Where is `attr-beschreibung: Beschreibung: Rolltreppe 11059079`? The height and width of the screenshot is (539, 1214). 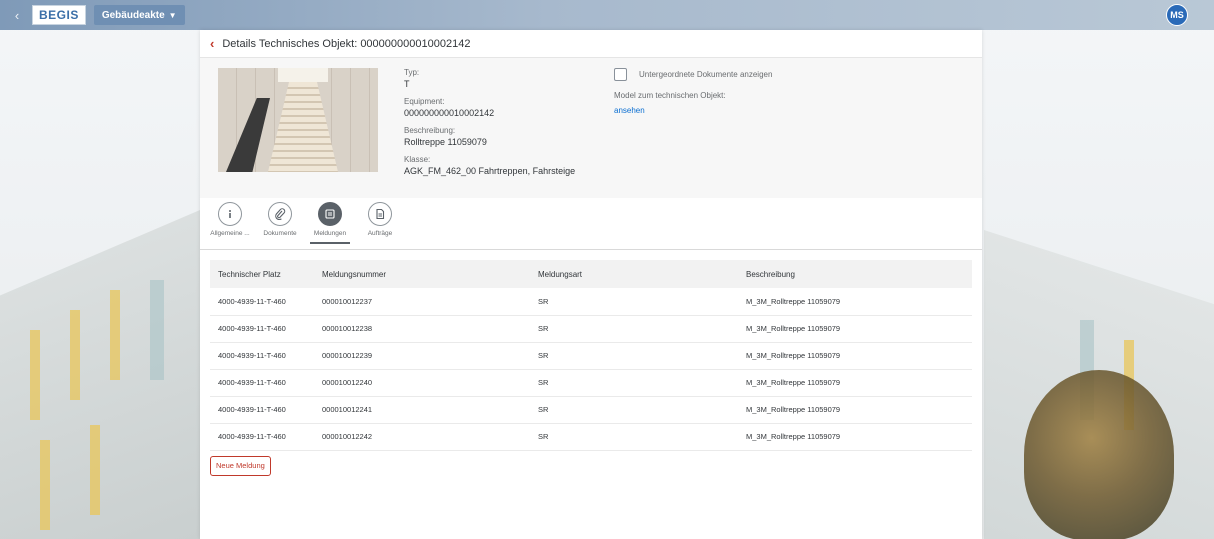
attr-beschreibung: Beschreibung: Rolltreppe 11059079 is located at coordinates (489, 136).